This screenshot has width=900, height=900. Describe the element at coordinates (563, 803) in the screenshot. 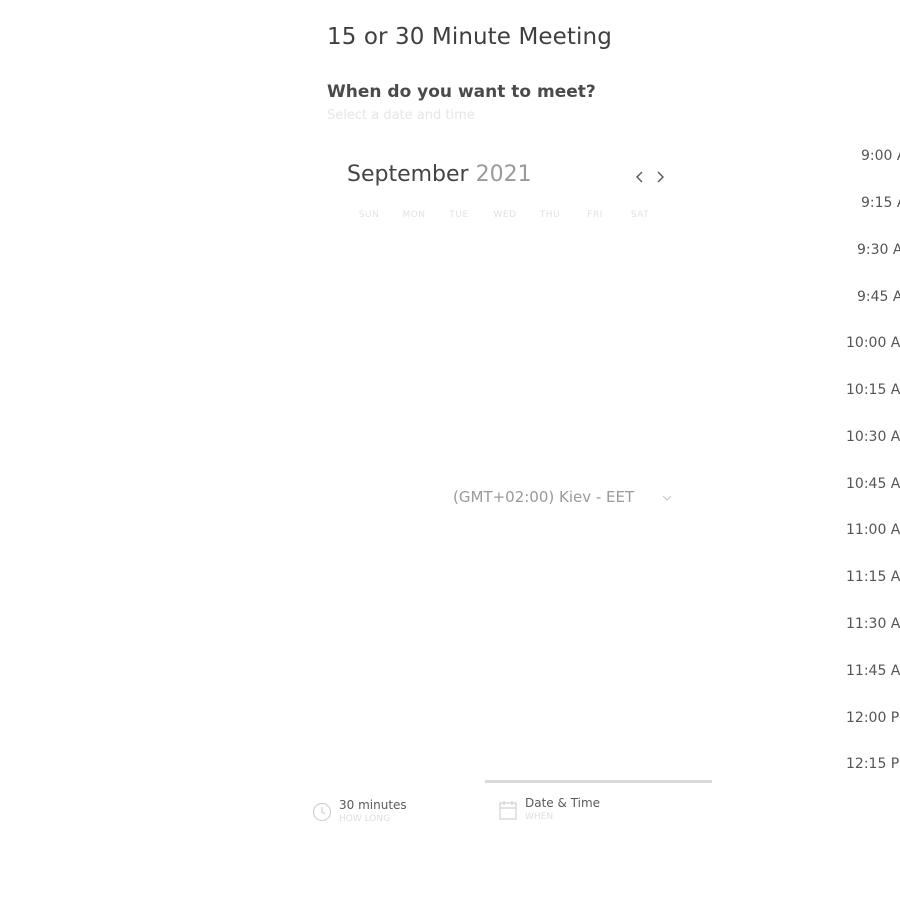

I see `step-date-time-label: Date & Time` at that location.